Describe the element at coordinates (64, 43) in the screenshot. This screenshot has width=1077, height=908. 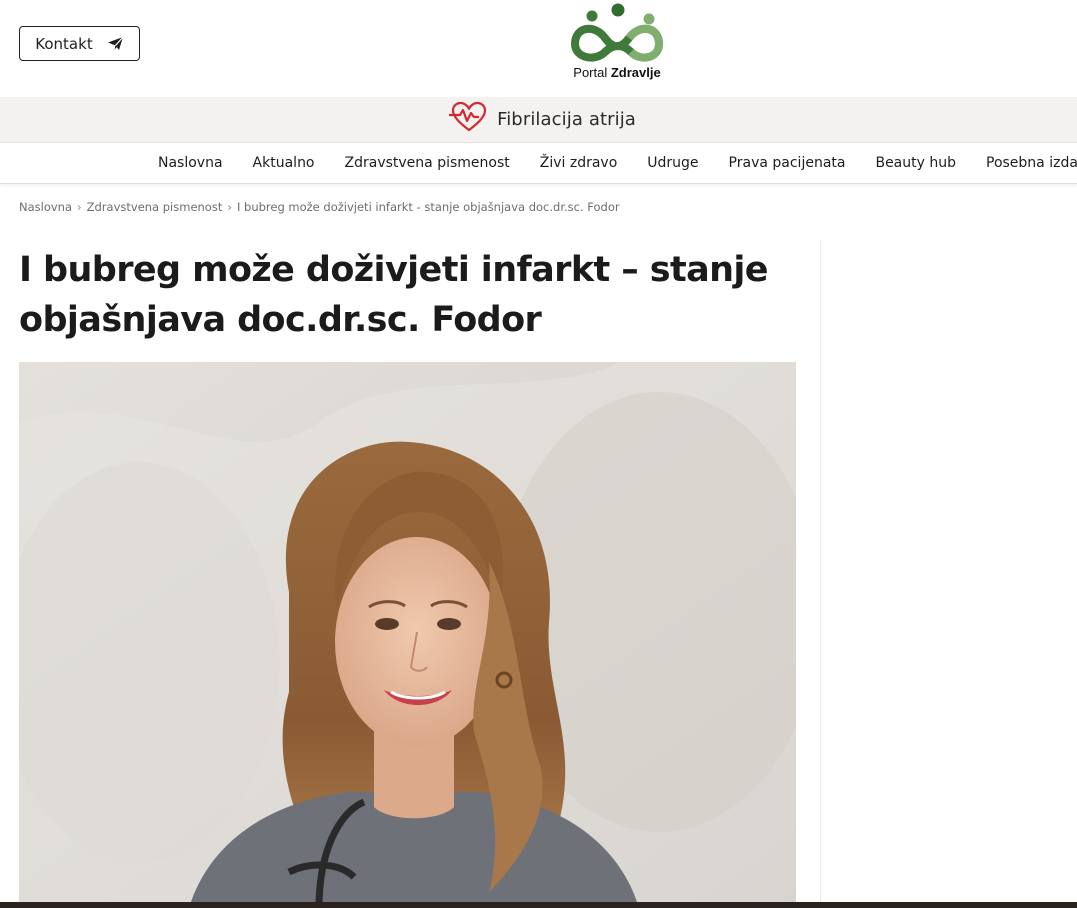
I see `contact-button-label: Kontakt` at that location.